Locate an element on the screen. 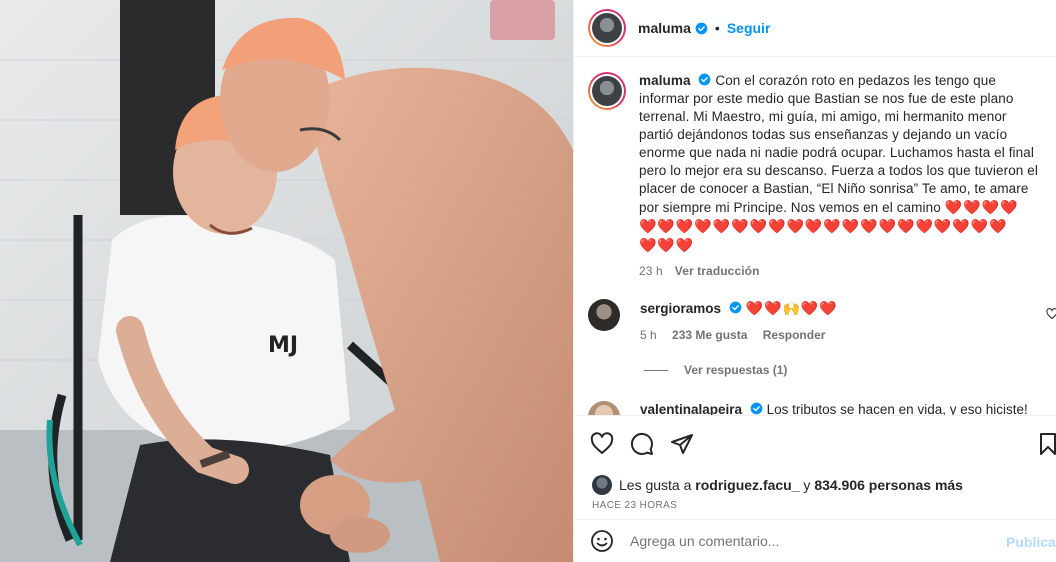  translate-link: Ver traducción is located at coordinates (717, 271).